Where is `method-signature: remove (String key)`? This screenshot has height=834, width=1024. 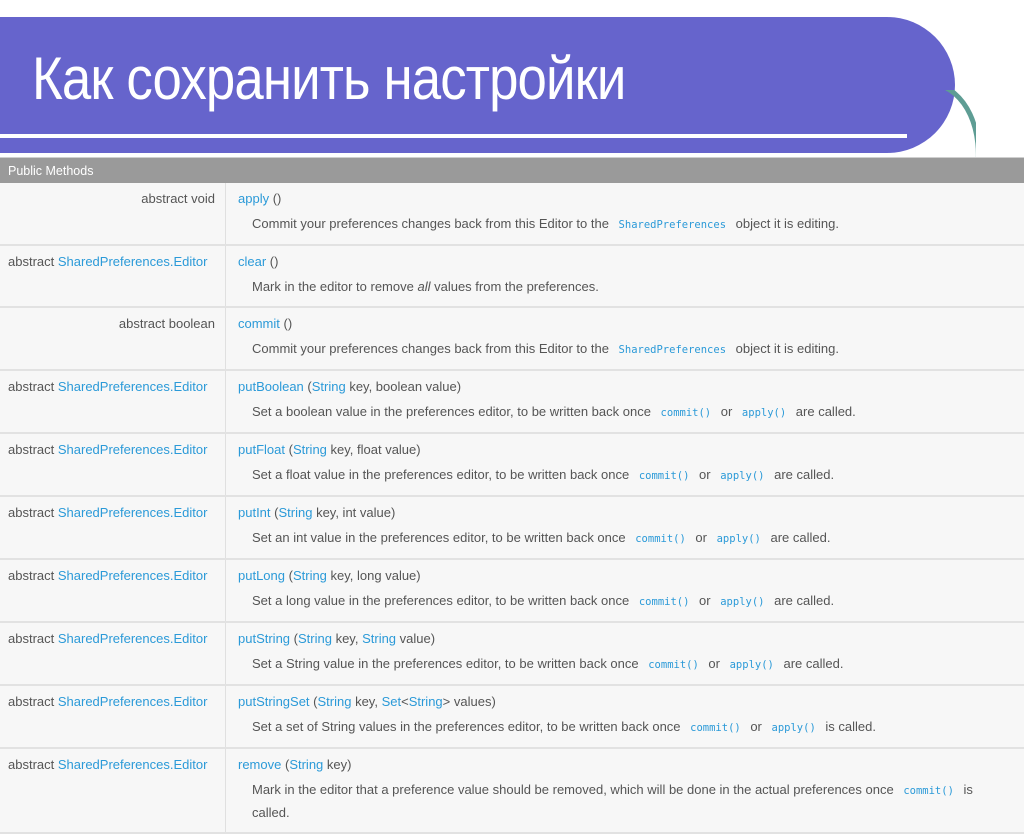
method-signature: remove (String key) is located at coordinates (625, 768).